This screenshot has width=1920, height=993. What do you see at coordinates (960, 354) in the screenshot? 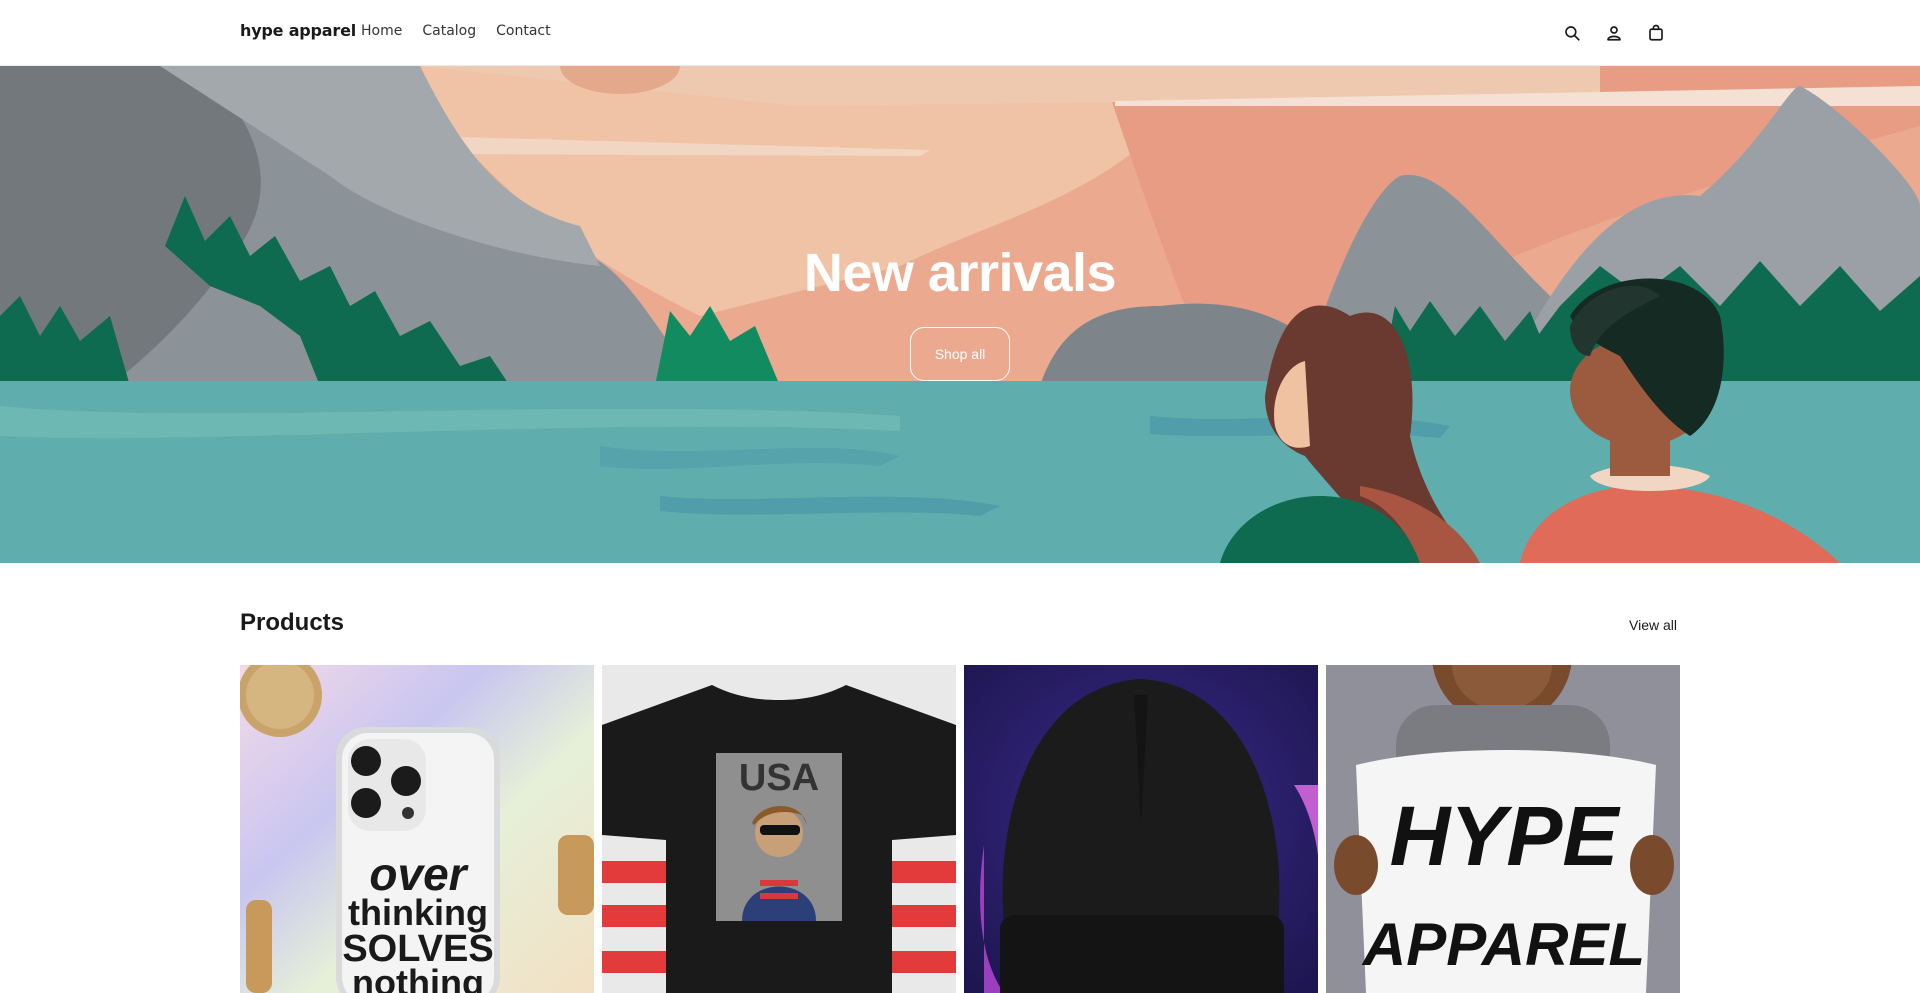
I see `shop-all-button: Shop all` at bounding box center [960, 354].